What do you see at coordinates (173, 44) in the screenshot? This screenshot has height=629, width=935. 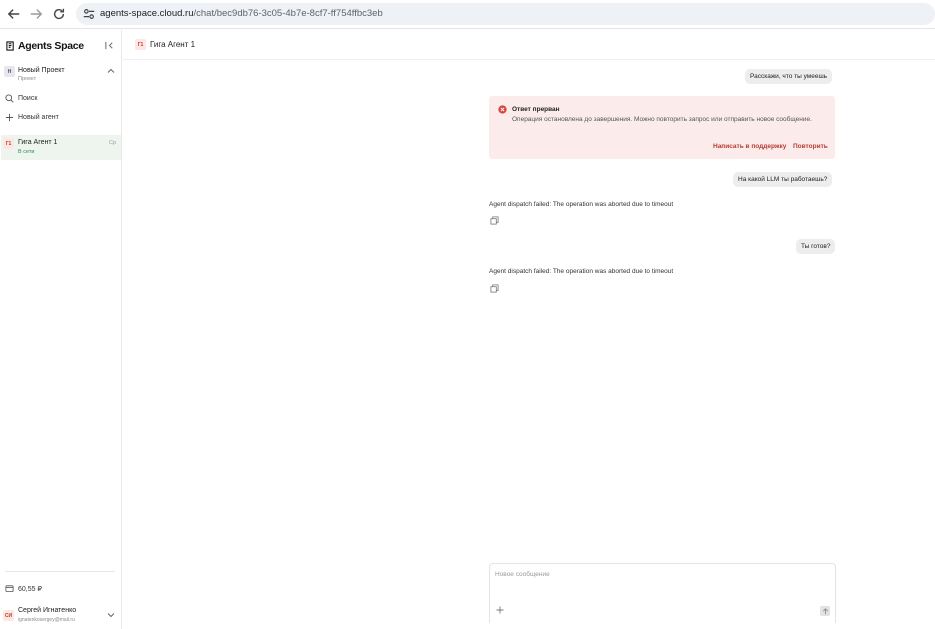 I see `chat-title: Гига Агент 1` at bounding box center [173, 44].